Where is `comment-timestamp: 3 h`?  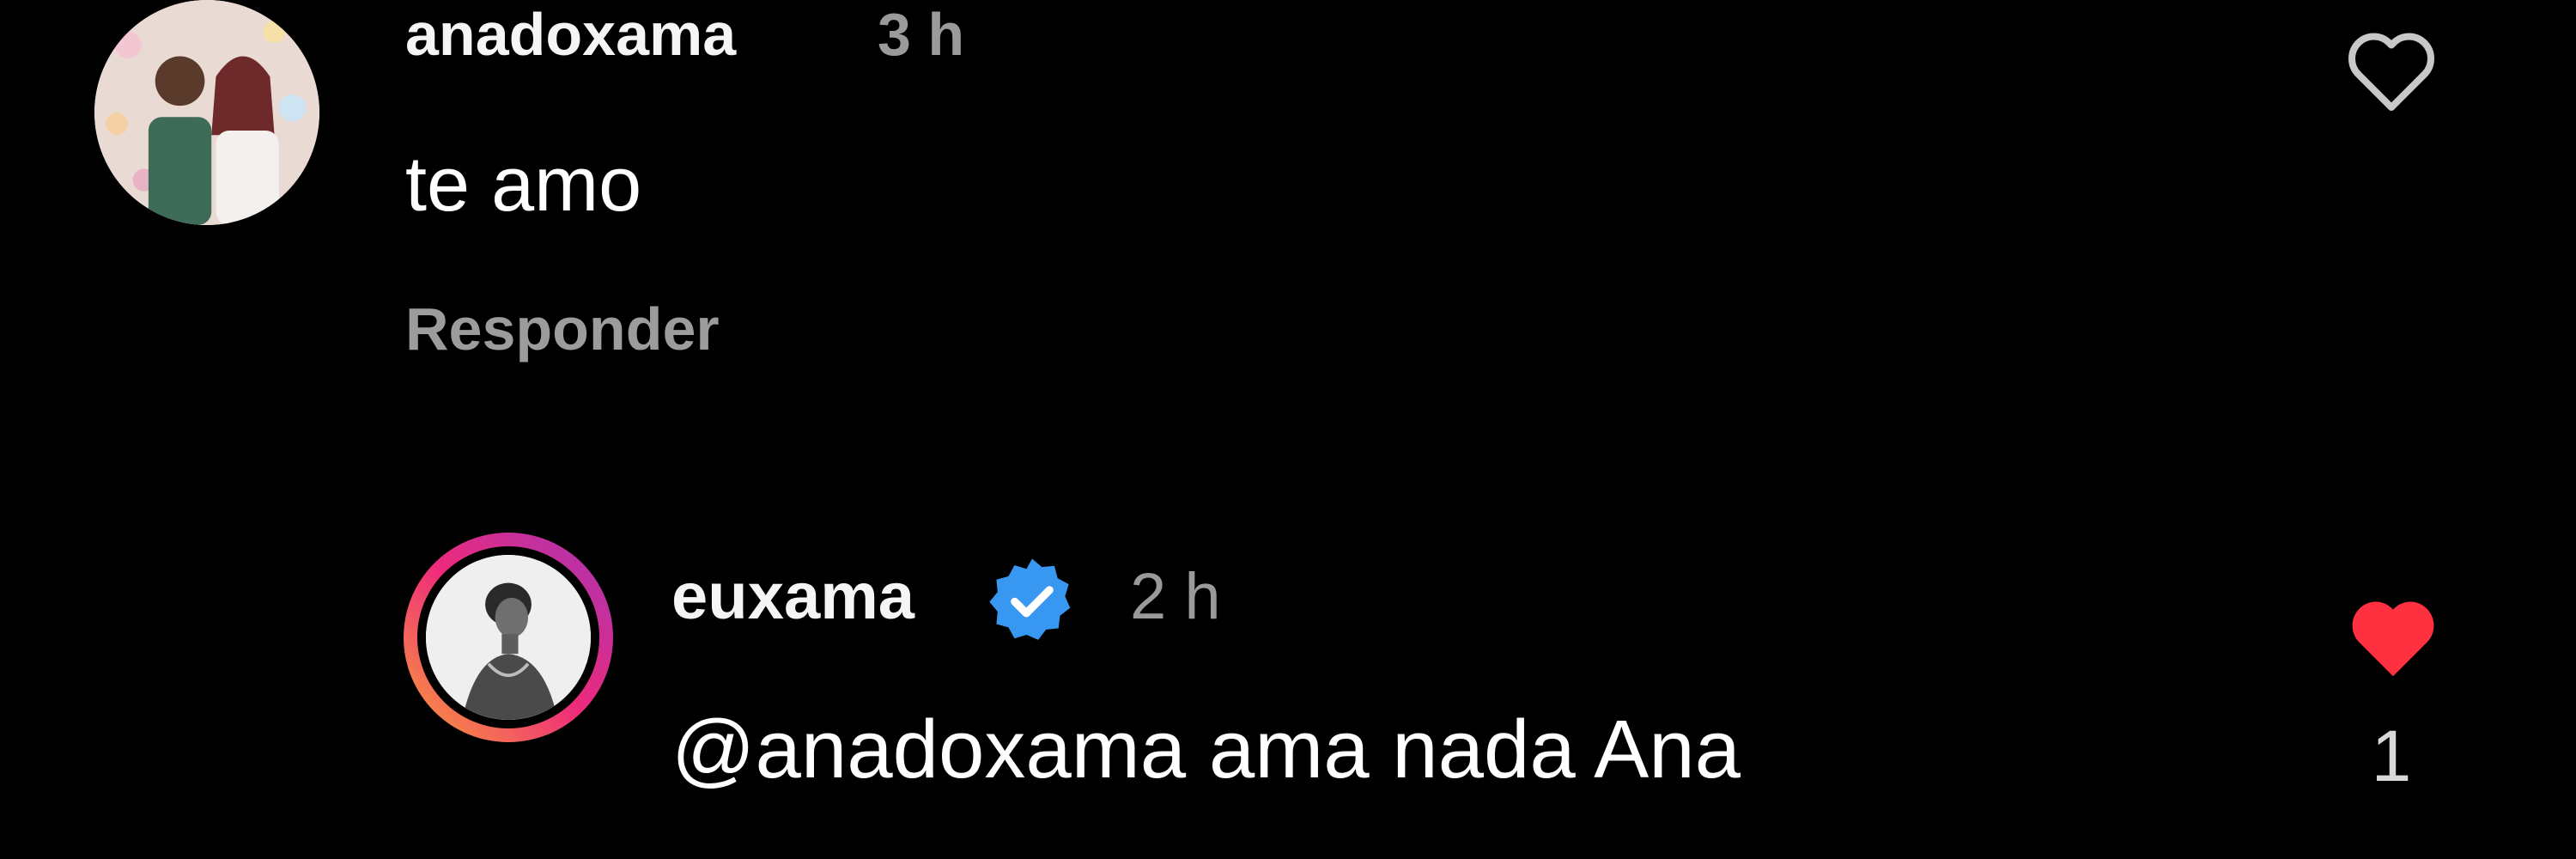 comment-timestamp: 3 h is located at coordinates (921, 34).